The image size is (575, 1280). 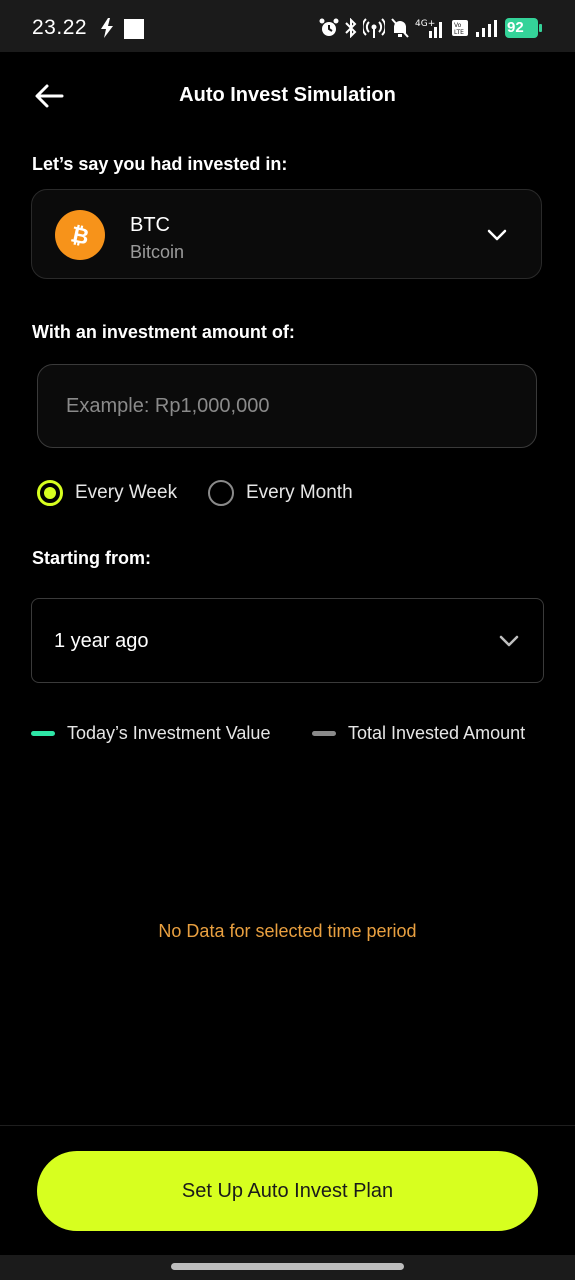 What do you see at coordinates (134, 29) in the screenshot?
I see `notification-square-icon` at bounding box center [134, 29].